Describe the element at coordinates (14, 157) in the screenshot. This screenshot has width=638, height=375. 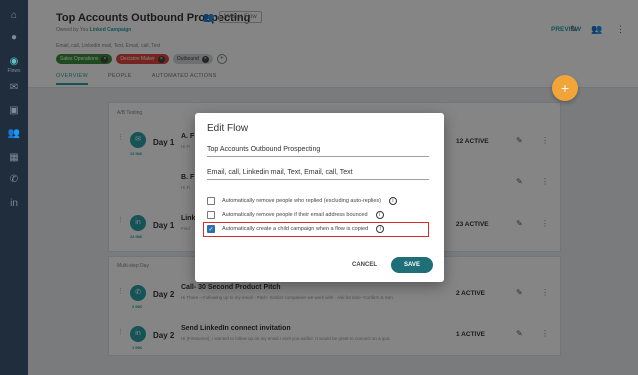
I see `grid-icon: ▦` at that location.